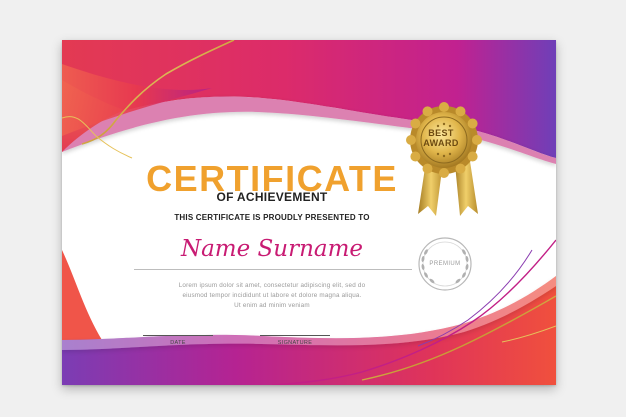 This screenshot has height=417, width=626. I want to click on name-underline, so click(273, 269).